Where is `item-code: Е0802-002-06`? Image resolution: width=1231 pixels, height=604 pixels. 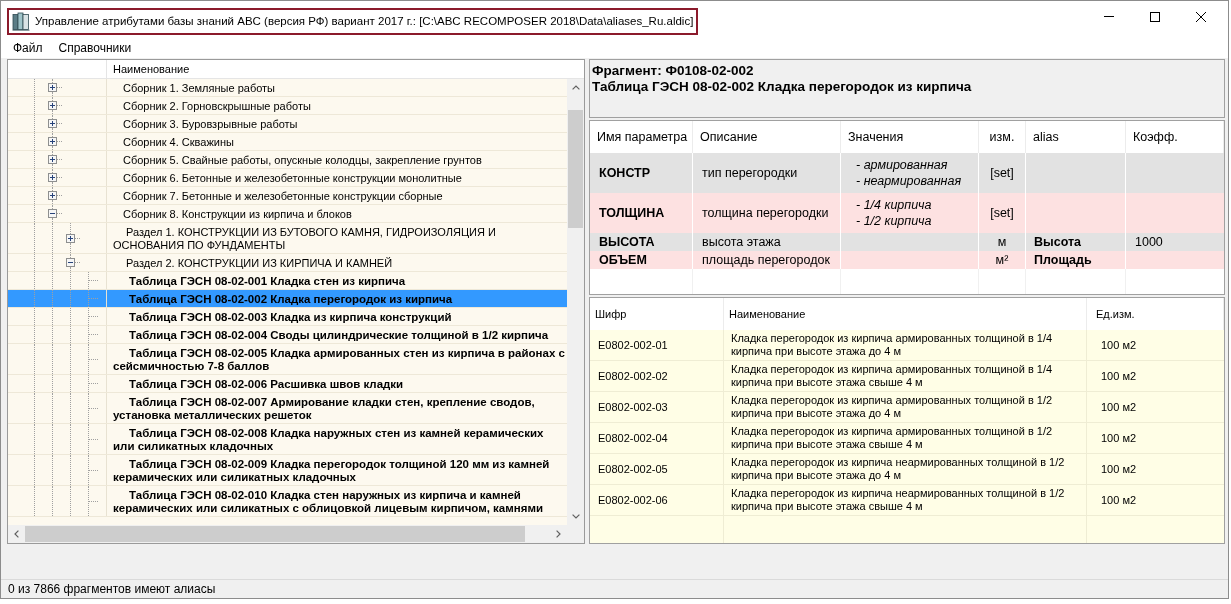
item-code: Е0802-002-06 is located at coordinates (633, 500).